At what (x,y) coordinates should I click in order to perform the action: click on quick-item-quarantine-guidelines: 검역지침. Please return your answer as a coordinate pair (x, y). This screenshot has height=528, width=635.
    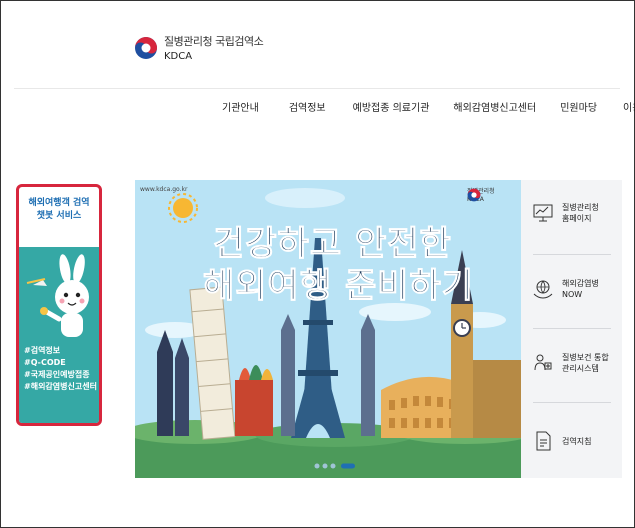
    Looking at the image, I should click on (571, 441).